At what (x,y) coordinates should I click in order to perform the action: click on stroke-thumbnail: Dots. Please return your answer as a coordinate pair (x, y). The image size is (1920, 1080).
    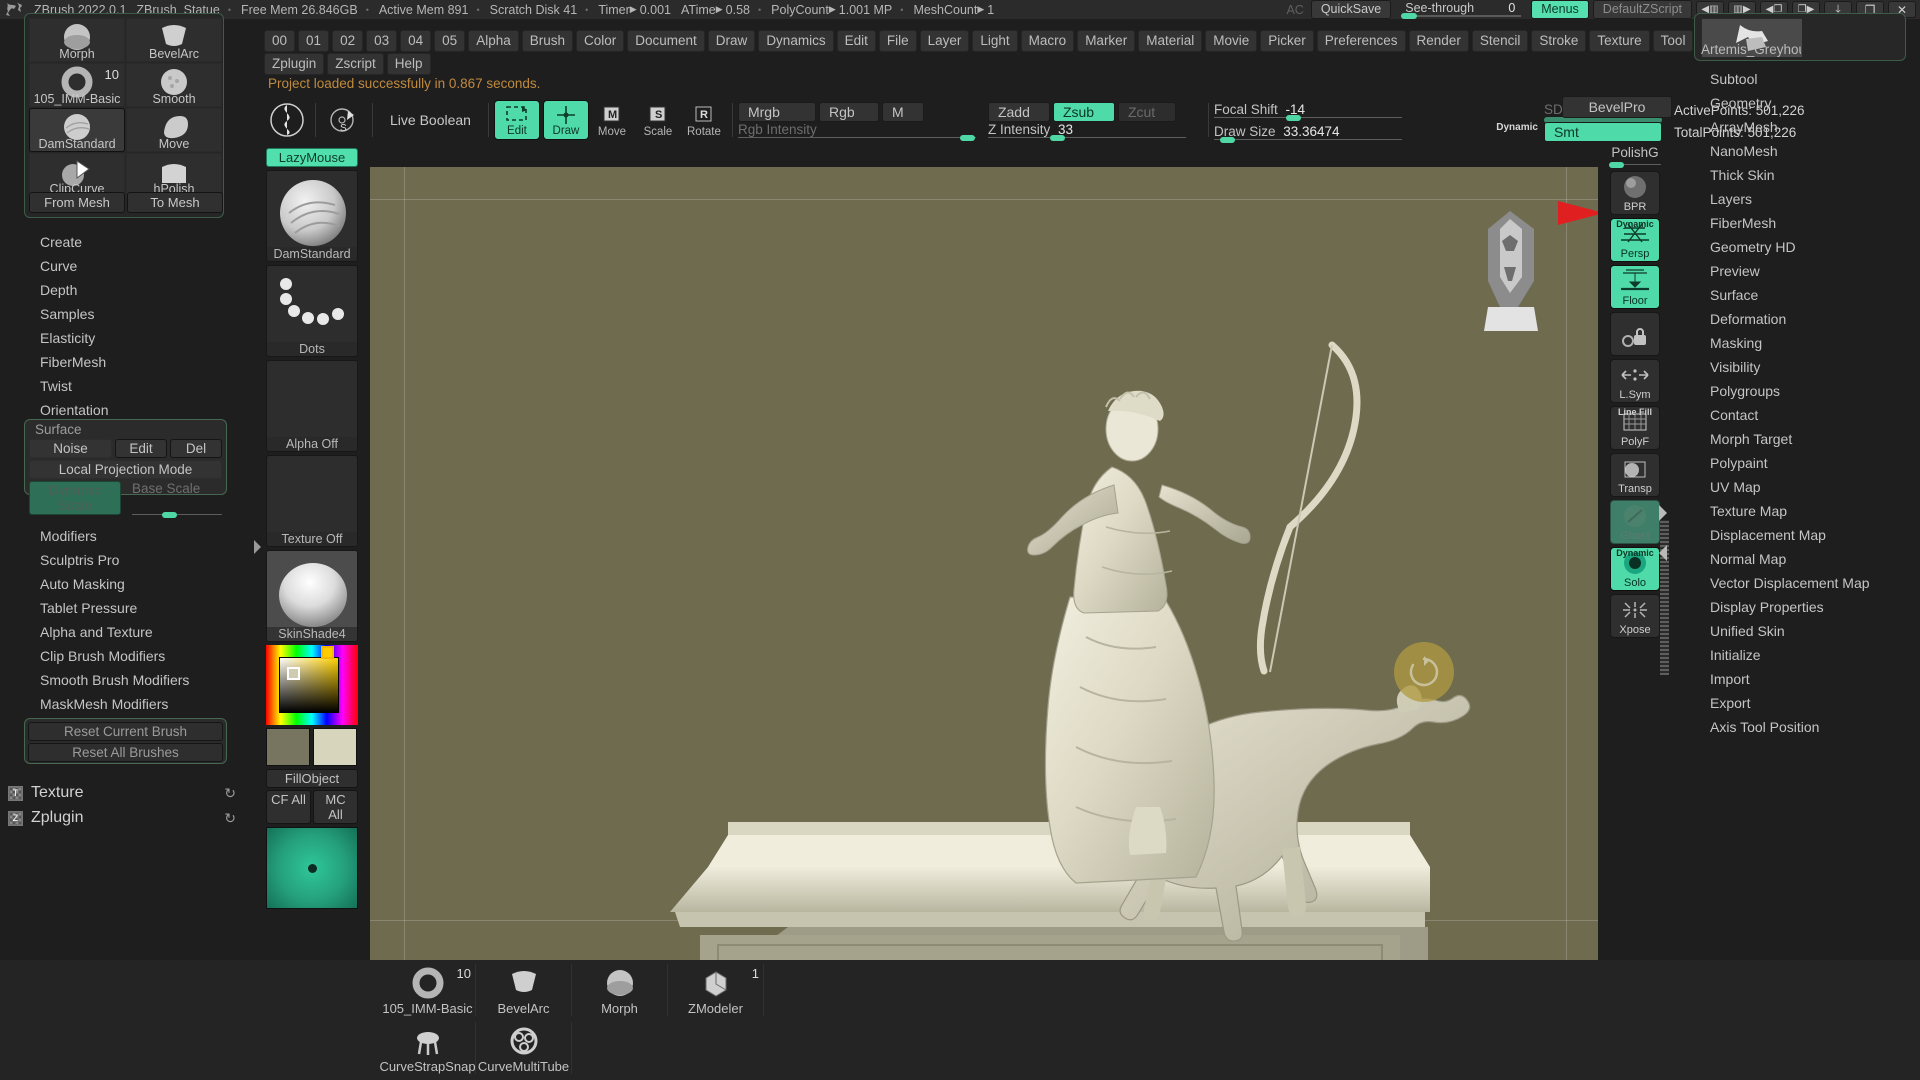
    Looking at the image, I should click on (312, 311).